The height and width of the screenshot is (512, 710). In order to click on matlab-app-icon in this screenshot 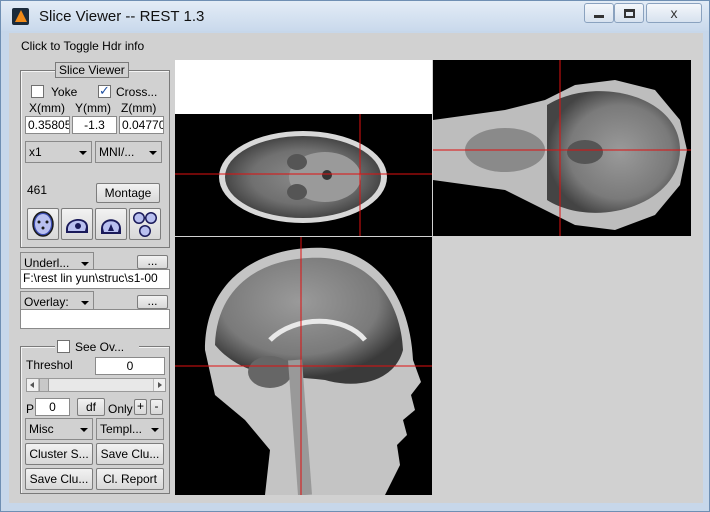, I will do `click(20, 16)`.